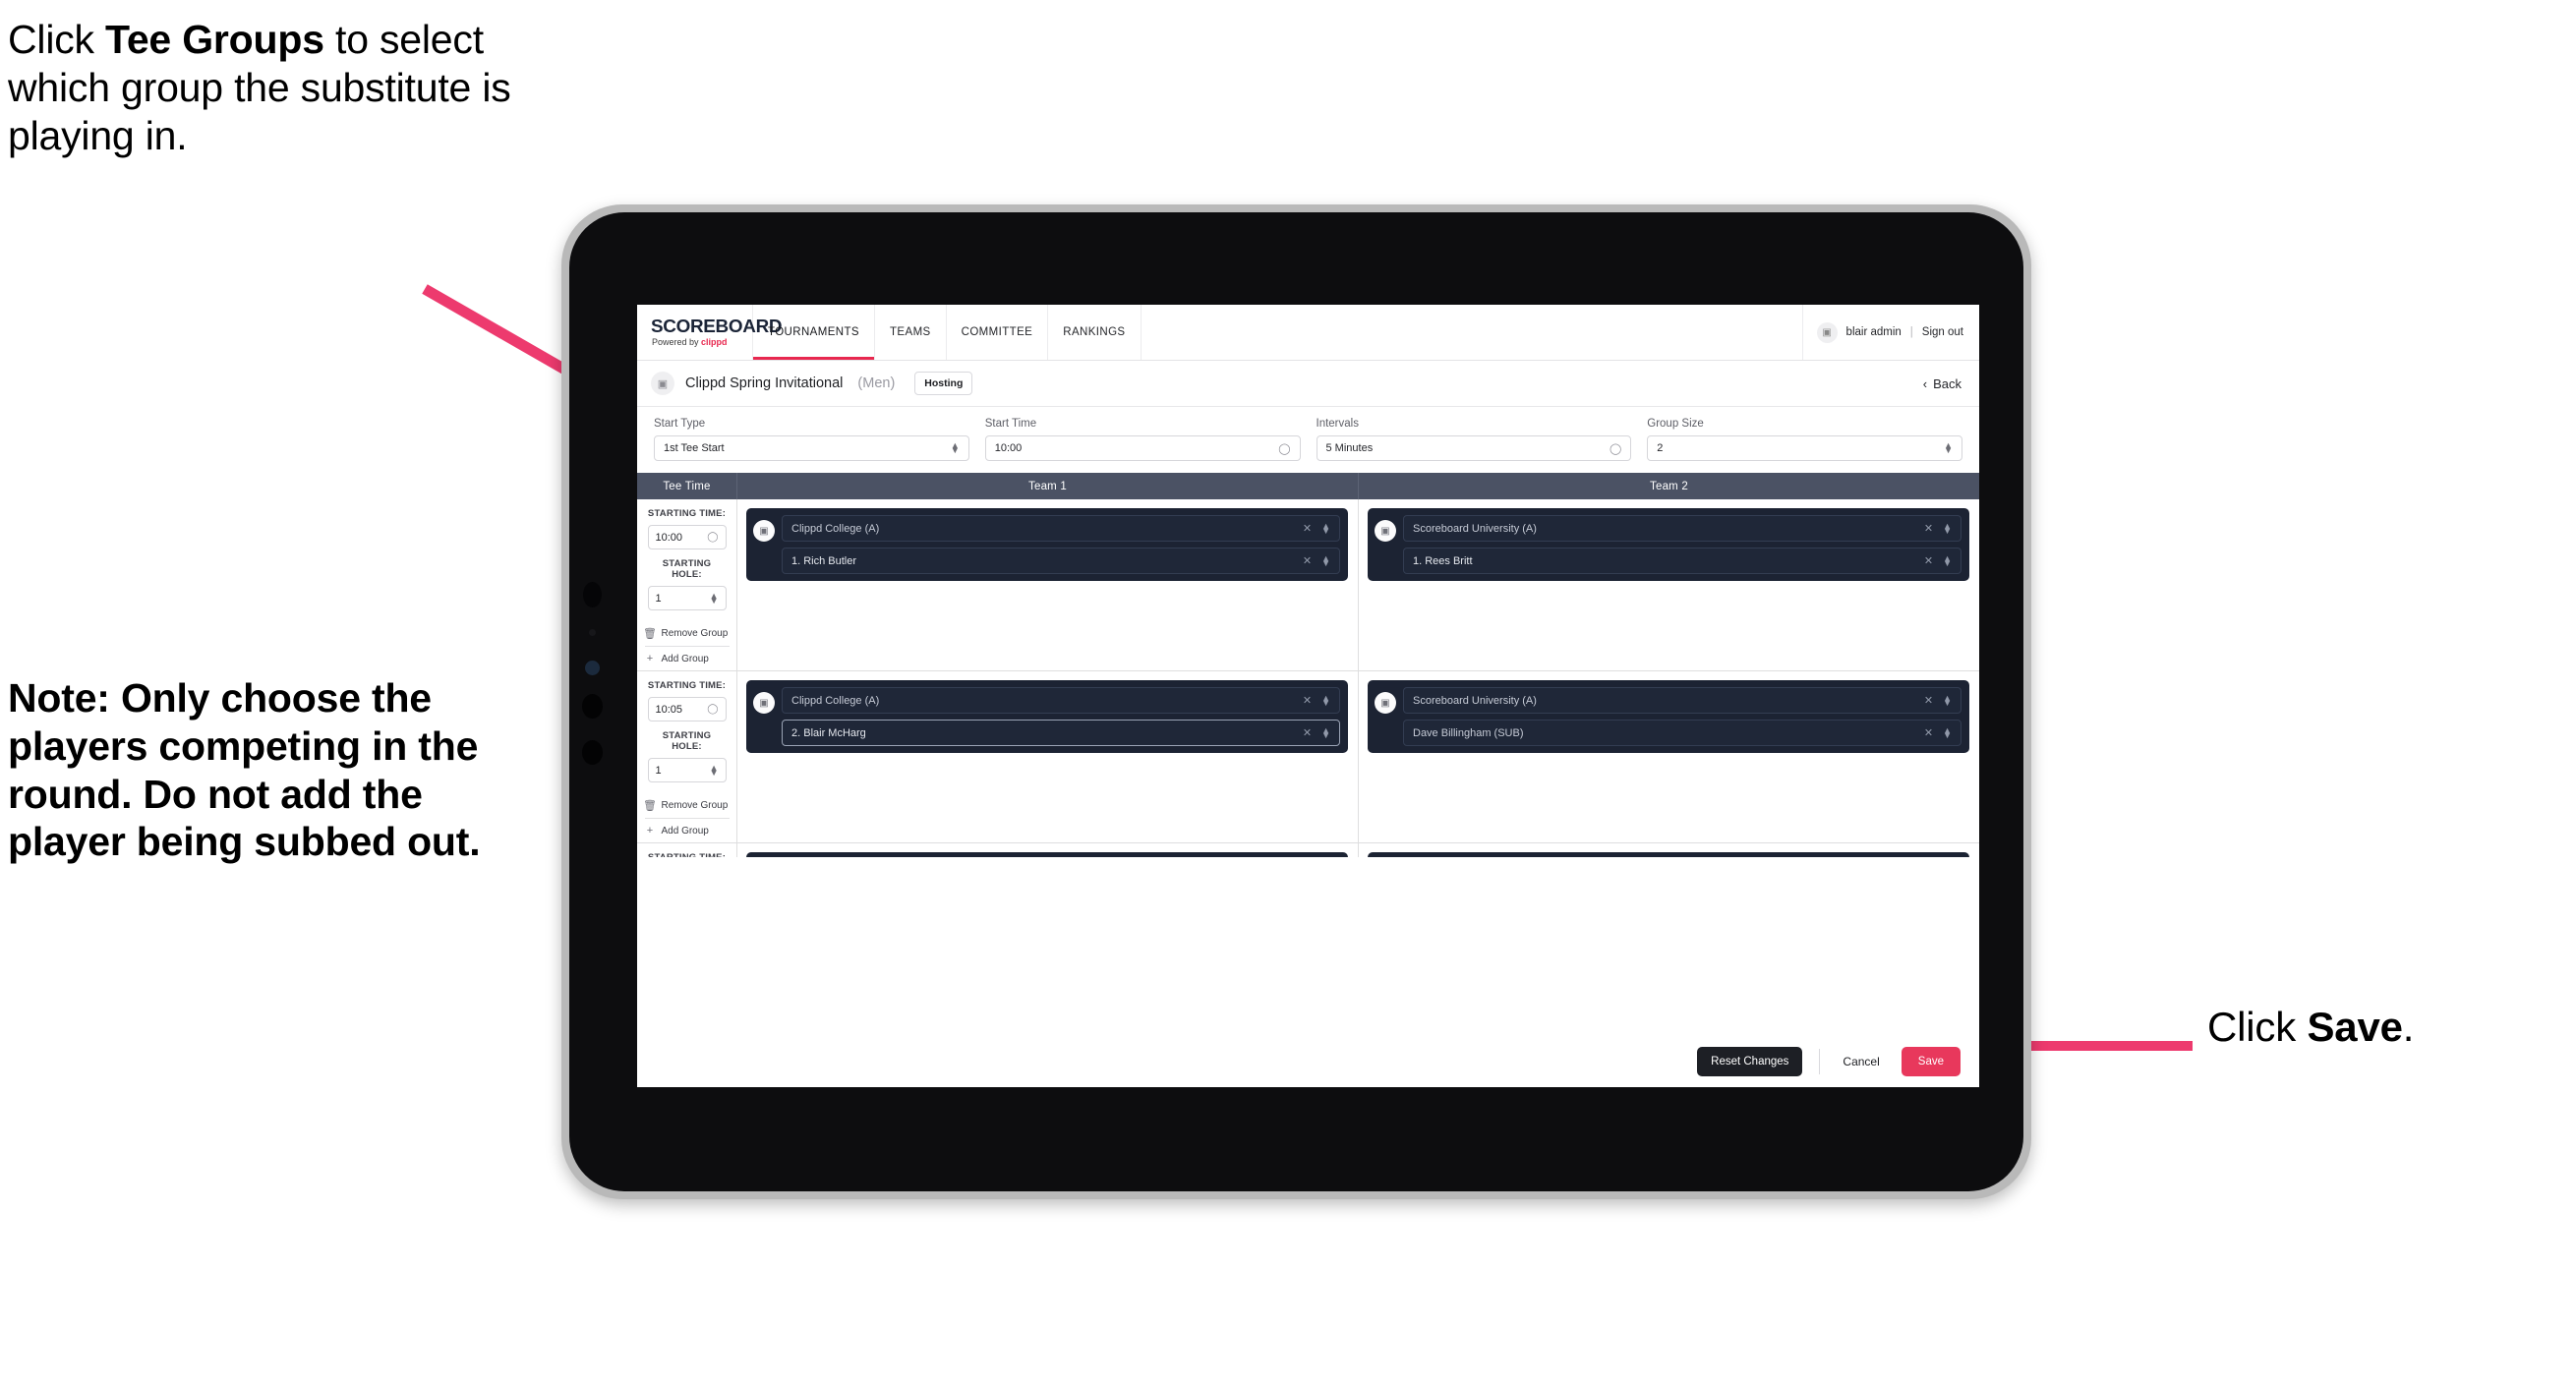  Describe the element at coordinates (1385, 703) in the screenshot. I see `drag-handle-icon-4: ▣` at that location.